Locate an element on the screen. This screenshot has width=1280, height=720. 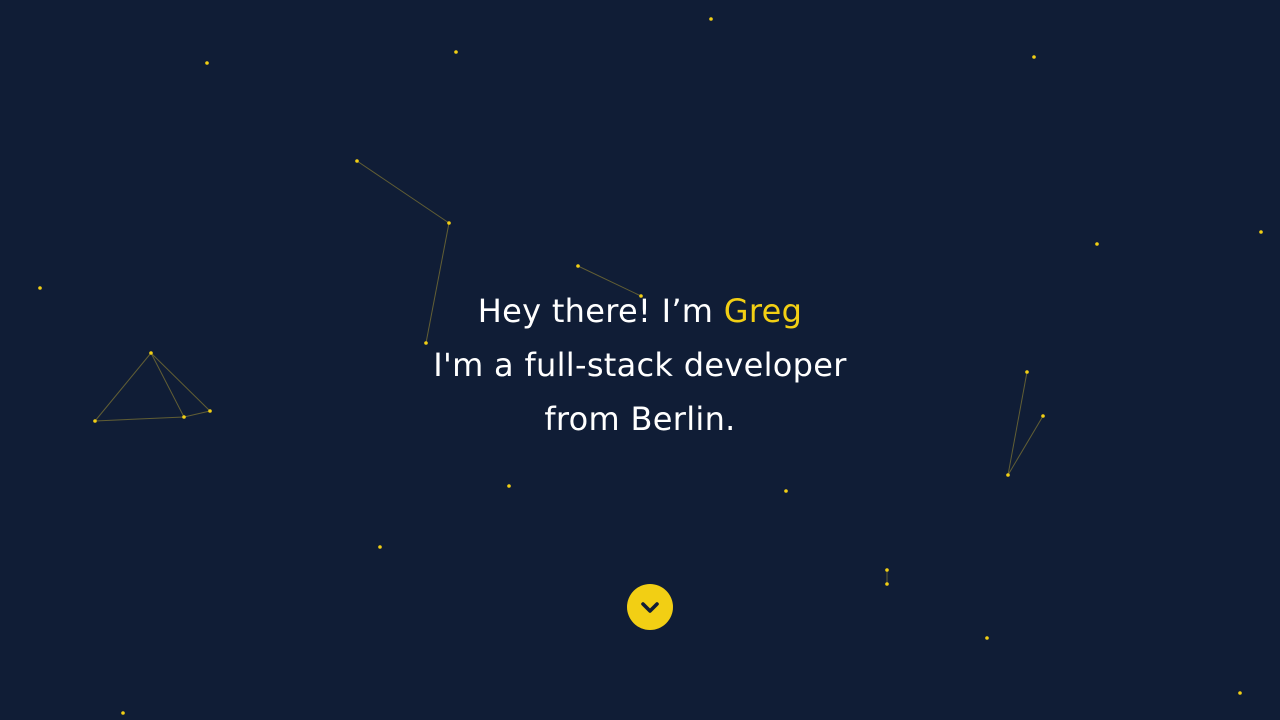
location-line: from Berlin. is located at coordinates (640, 419).